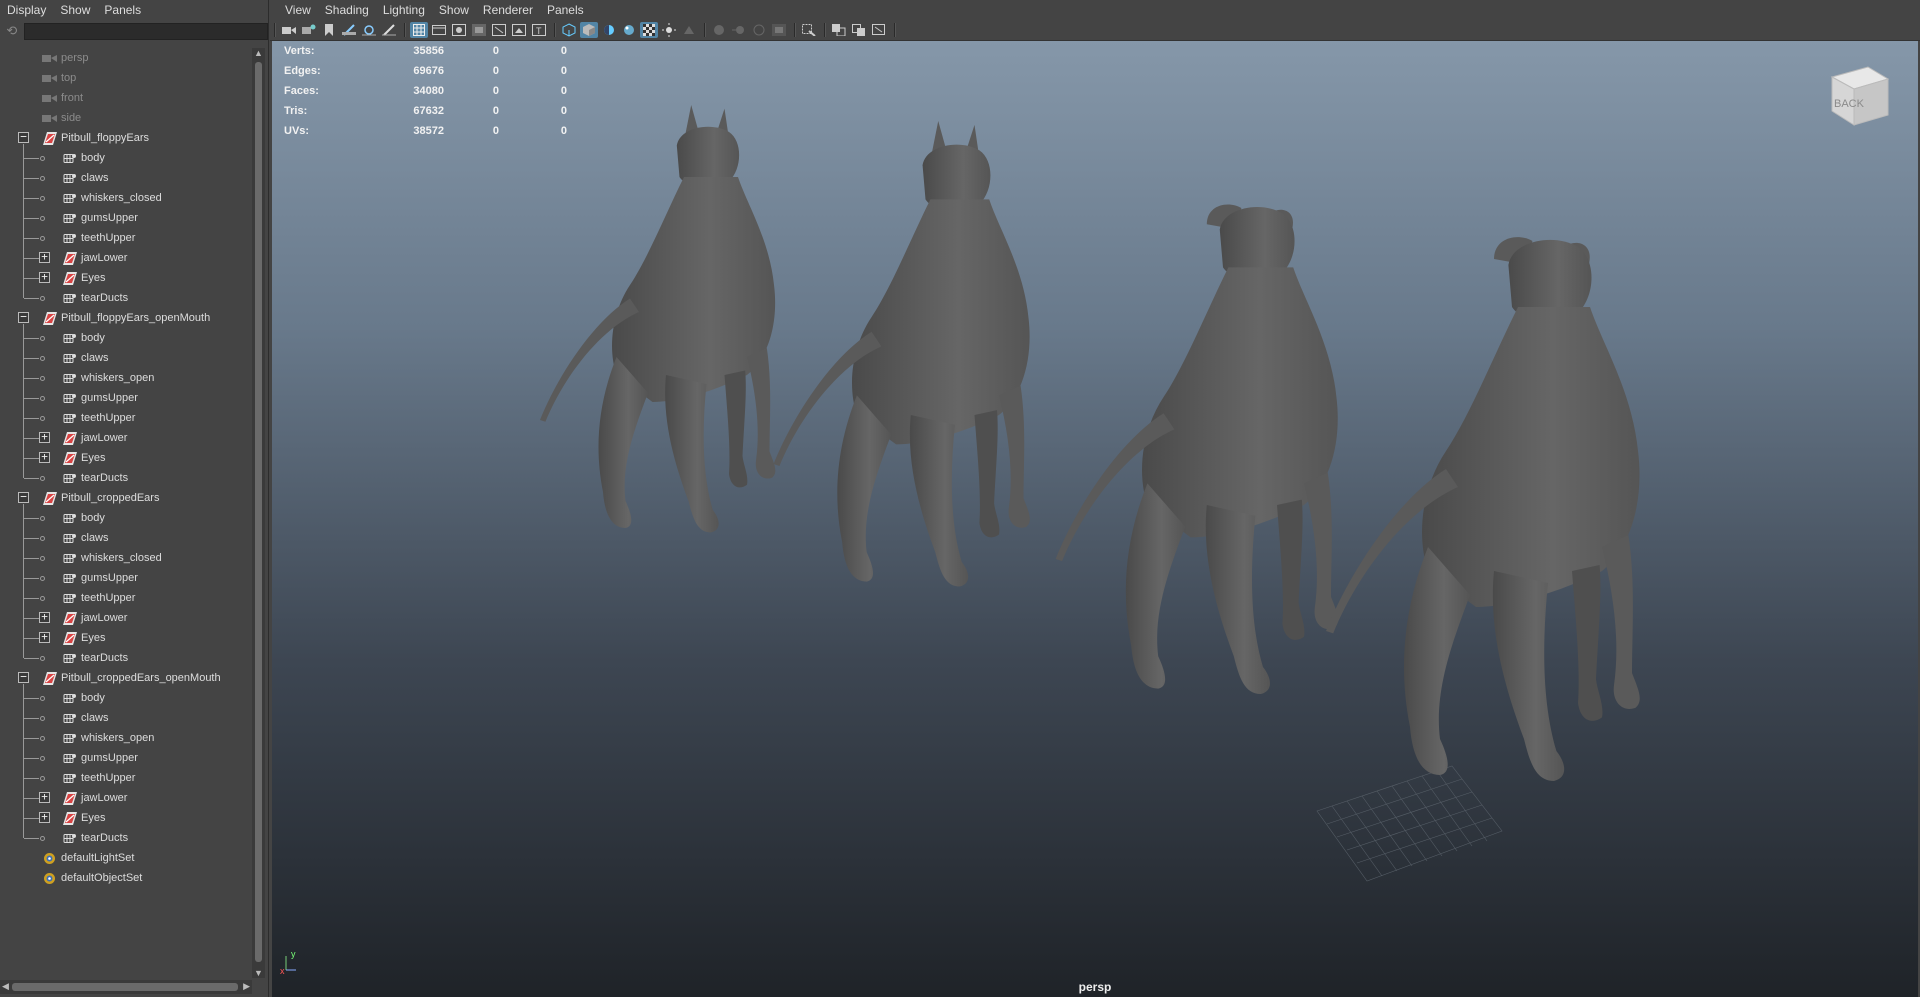  Describe the element at coordinates (404, 10) in the screenshot. I see `menu-lighting: Lighting` at that location.